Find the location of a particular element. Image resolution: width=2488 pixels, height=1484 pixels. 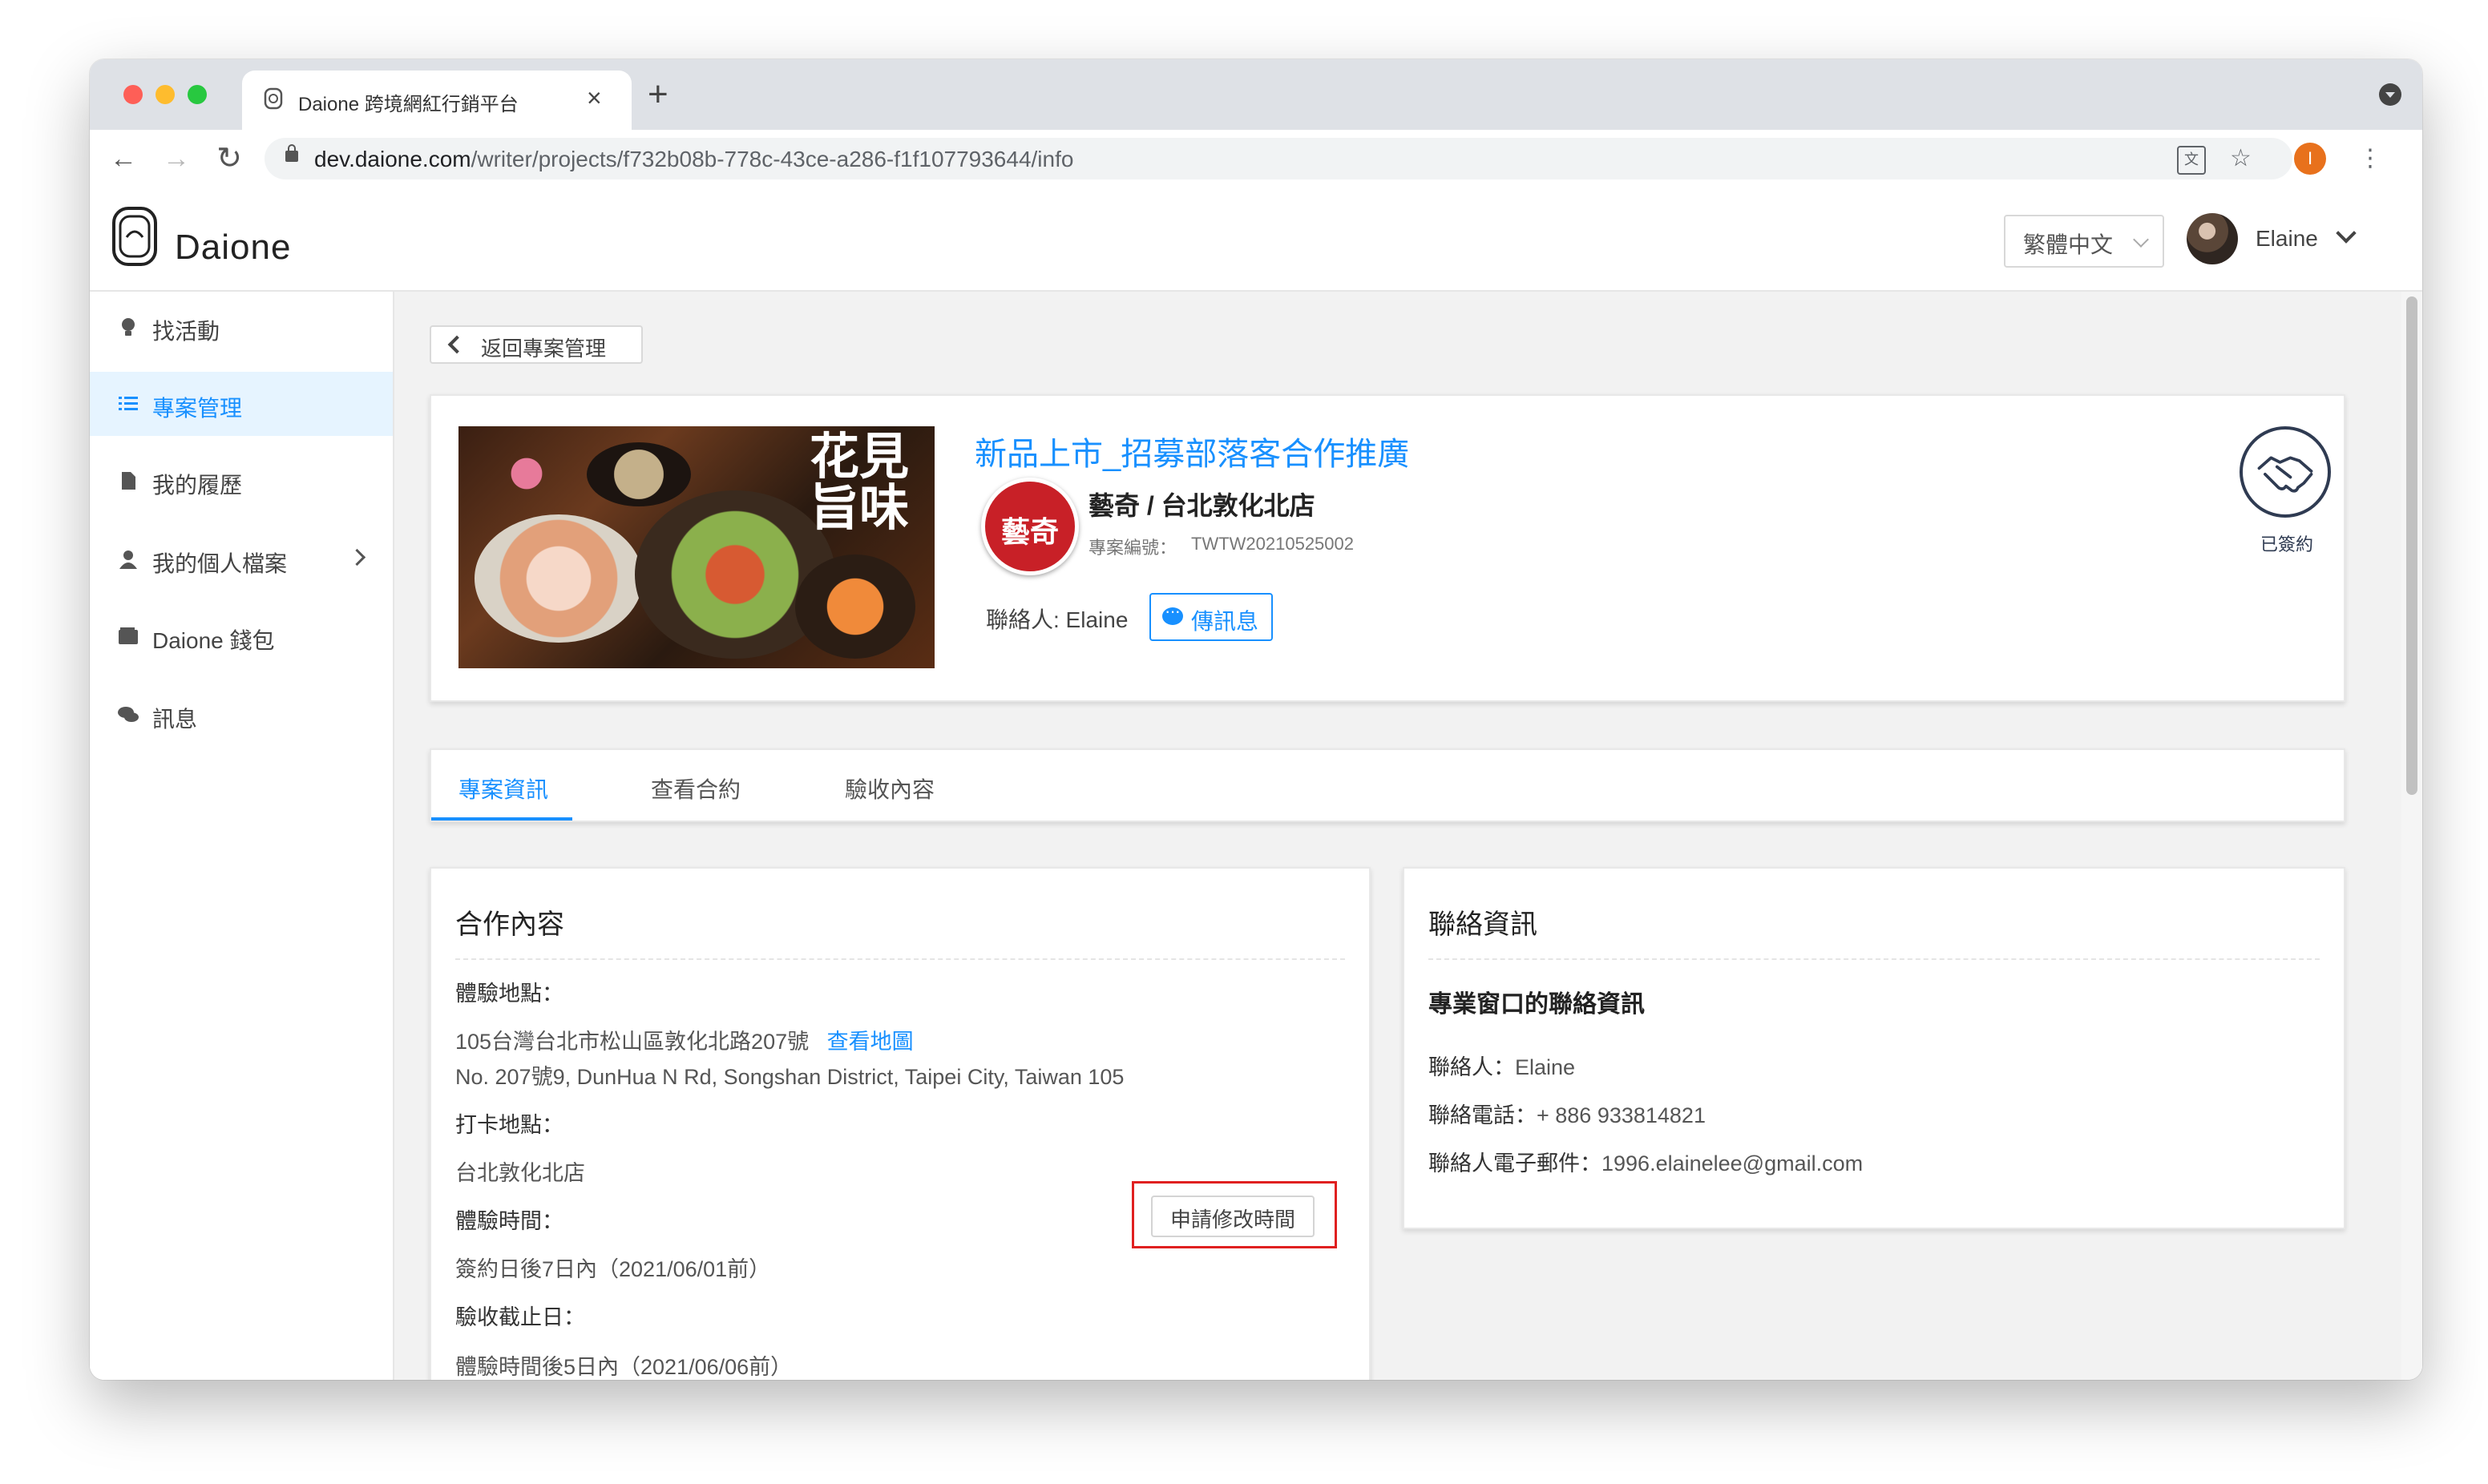

file-icon is located at coordinates (128, 481).